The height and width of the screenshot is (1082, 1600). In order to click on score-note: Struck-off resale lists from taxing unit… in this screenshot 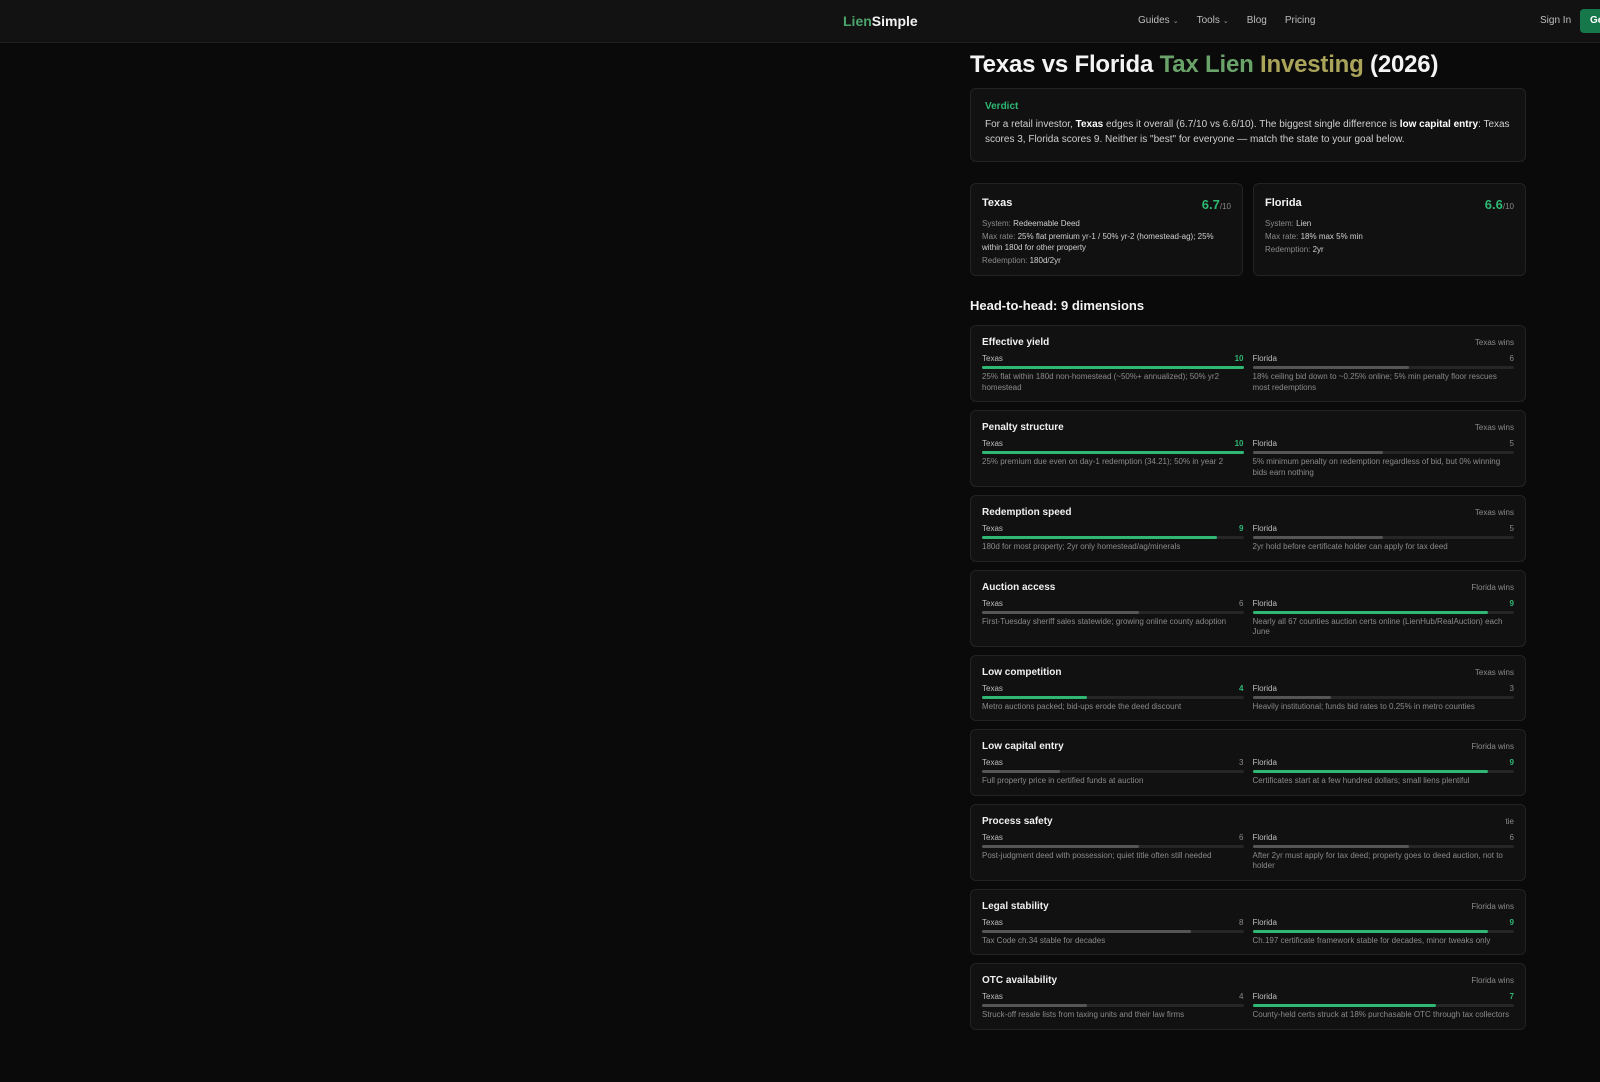, I will do `click(1083, 1014)`.